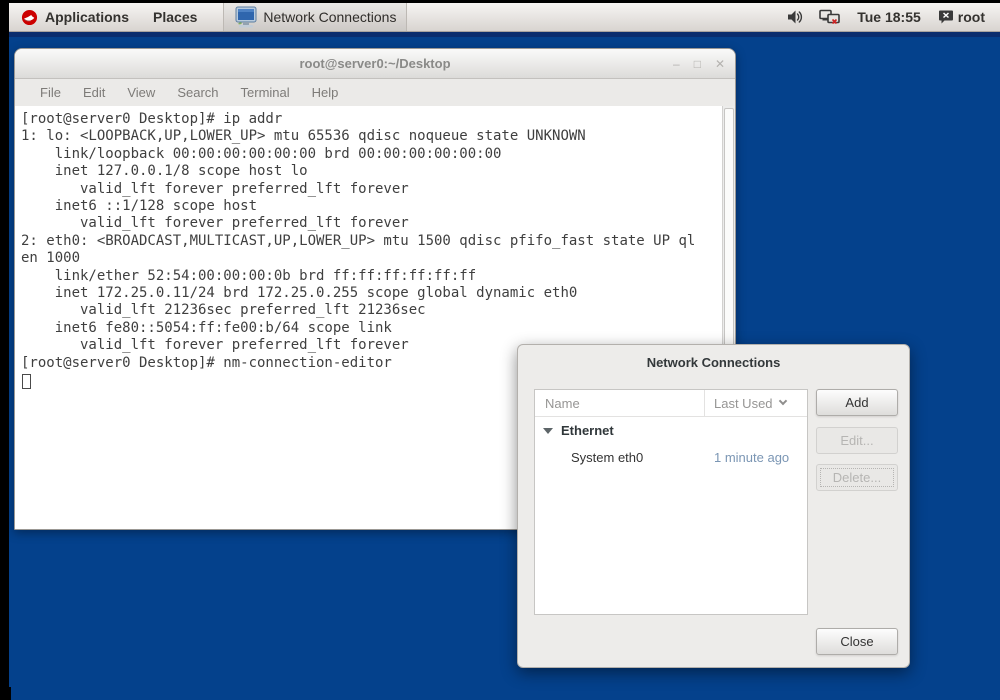 The image size is (1000, 700). What do you see at coordinates (971, 17) in the screenshot?
I see `username-label: root` at bounding box center [971, 17].